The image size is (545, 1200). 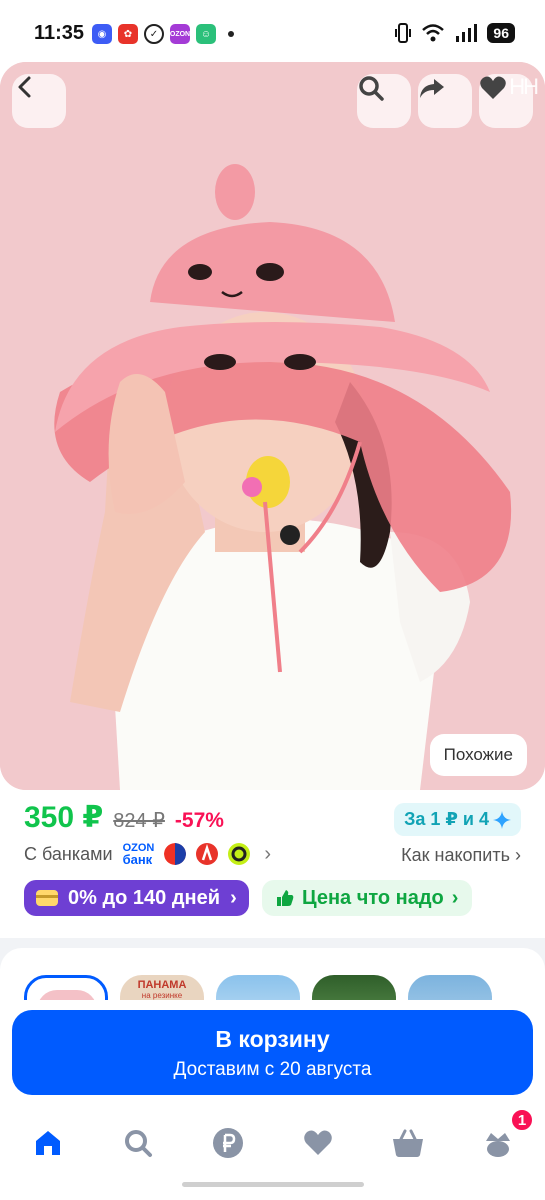 What do you see at coordinates (501, 33) in the screenshot?
I see `battery-level: 96` at bounding box center [501, 33].